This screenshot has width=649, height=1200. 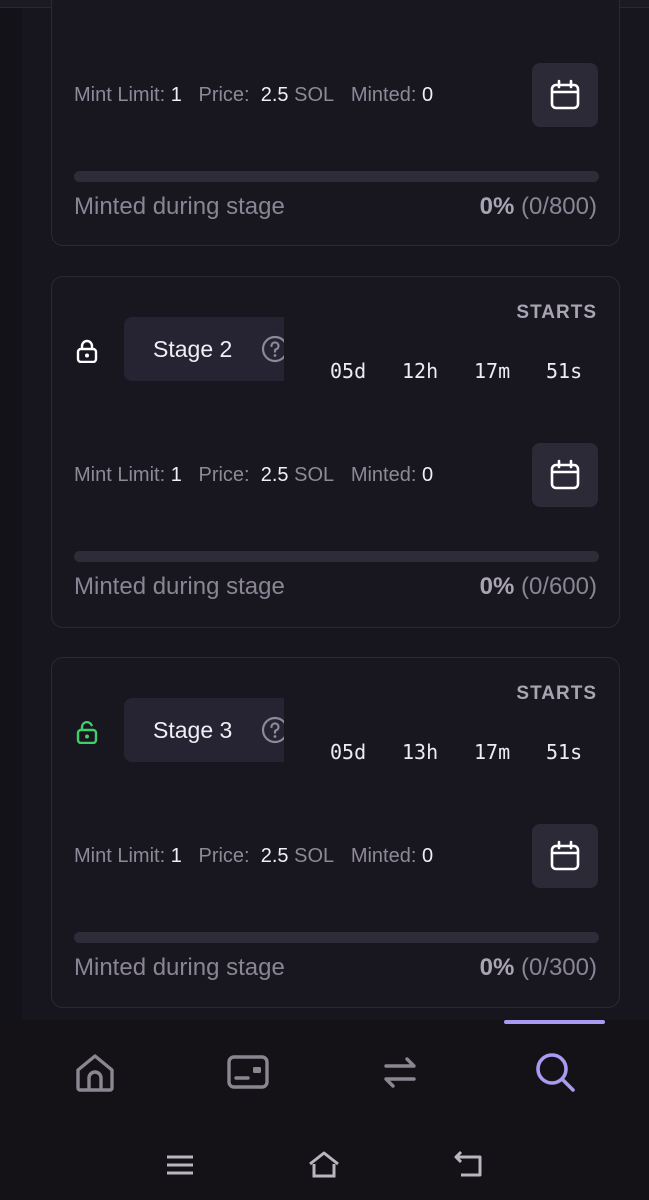 What do you see at coordinates (558, 206) in the screenshot?
I see `minted-count: (0/800)` at bounding box center [558, 206].